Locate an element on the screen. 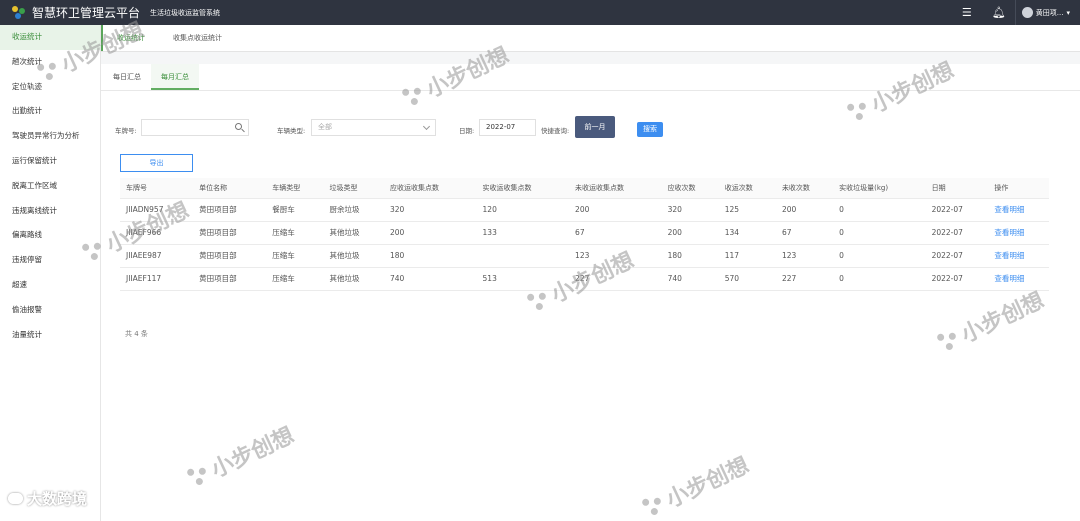 The image size is (1080, 521). sidebar-item: 定位轨迹 is located at coordinates (50, 87).